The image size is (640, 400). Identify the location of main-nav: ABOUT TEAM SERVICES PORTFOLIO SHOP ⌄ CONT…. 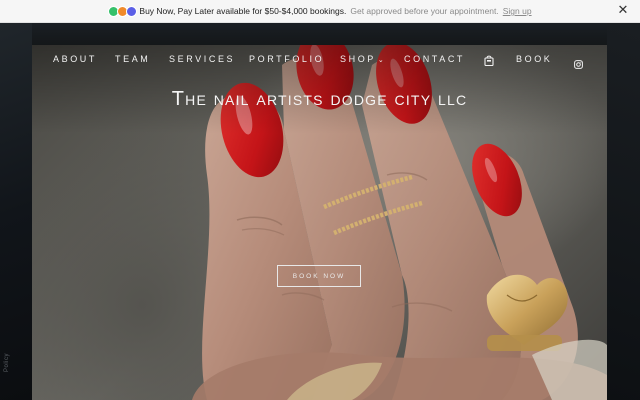
(319, 60).